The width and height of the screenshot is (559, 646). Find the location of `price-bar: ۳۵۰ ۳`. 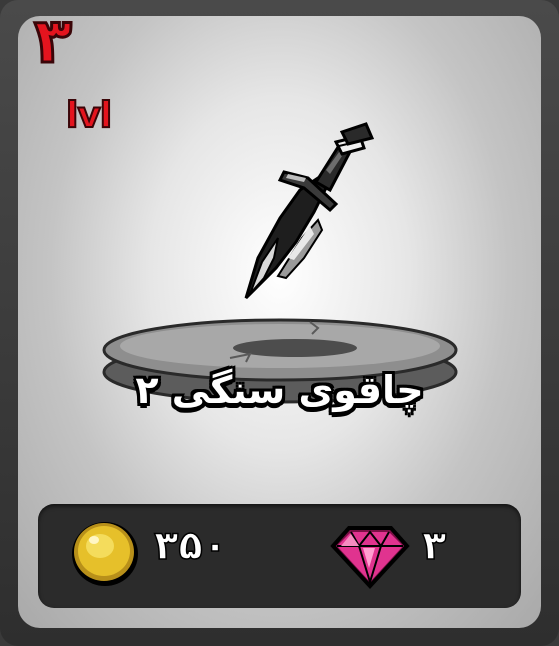

price-bar: ۳۵۰ ۳ is located at coordinates (279, 556).